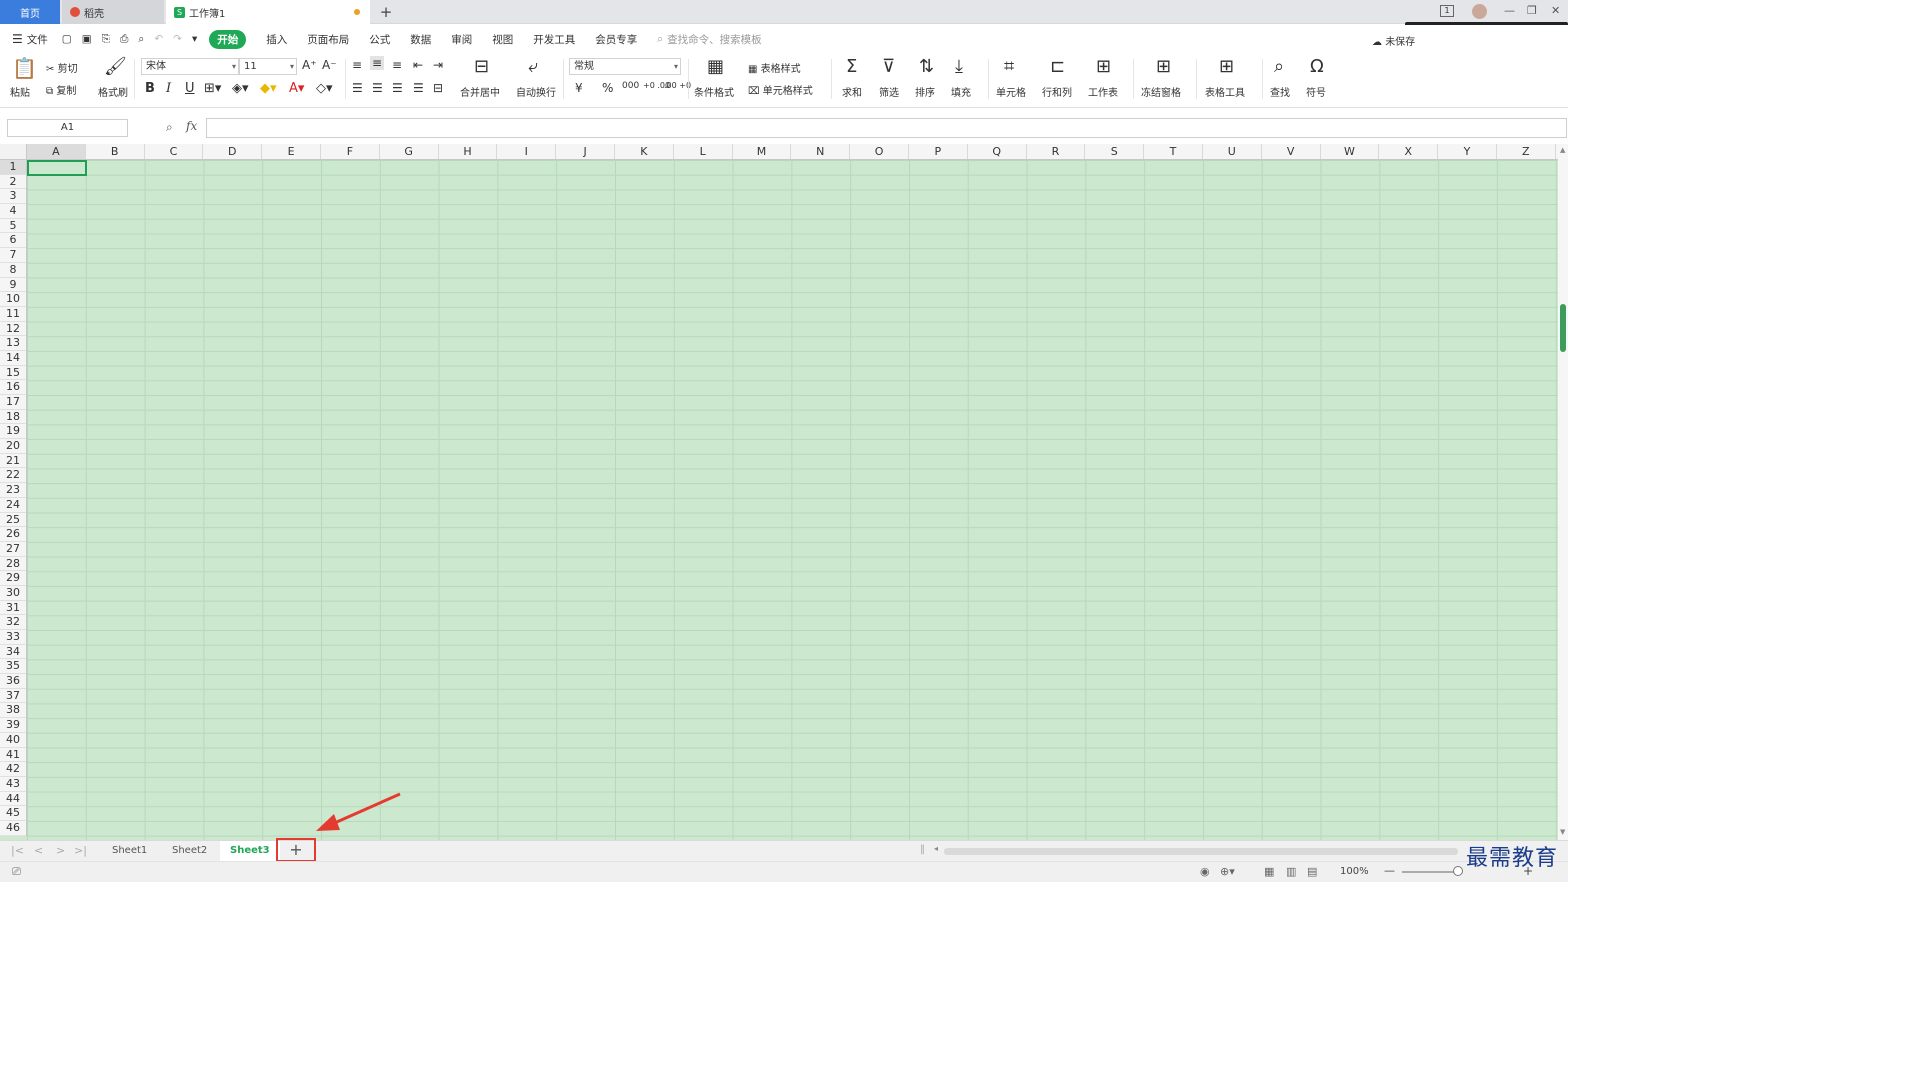  Describe the element at coordinates (409, 151) in the screenshot. I see `column-header-cell: G` at that location.